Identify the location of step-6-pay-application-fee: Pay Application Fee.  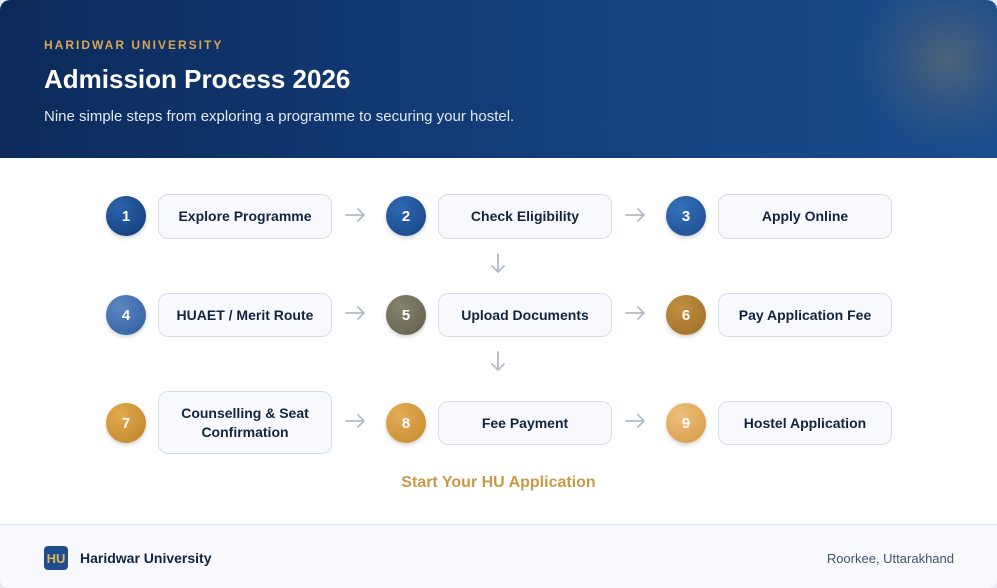
(805, 315).